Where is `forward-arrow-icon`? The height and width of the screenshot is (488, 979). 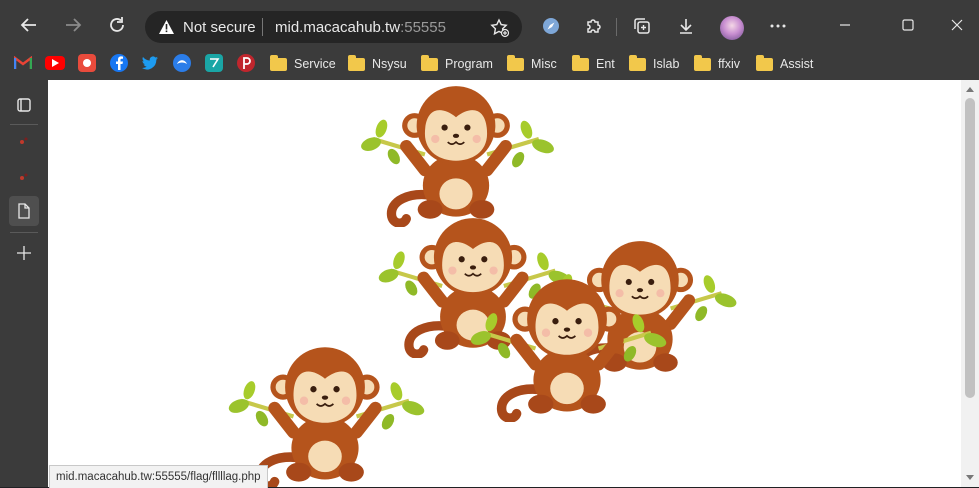
forward-arrow-icon is located at coordinates (74, 25).